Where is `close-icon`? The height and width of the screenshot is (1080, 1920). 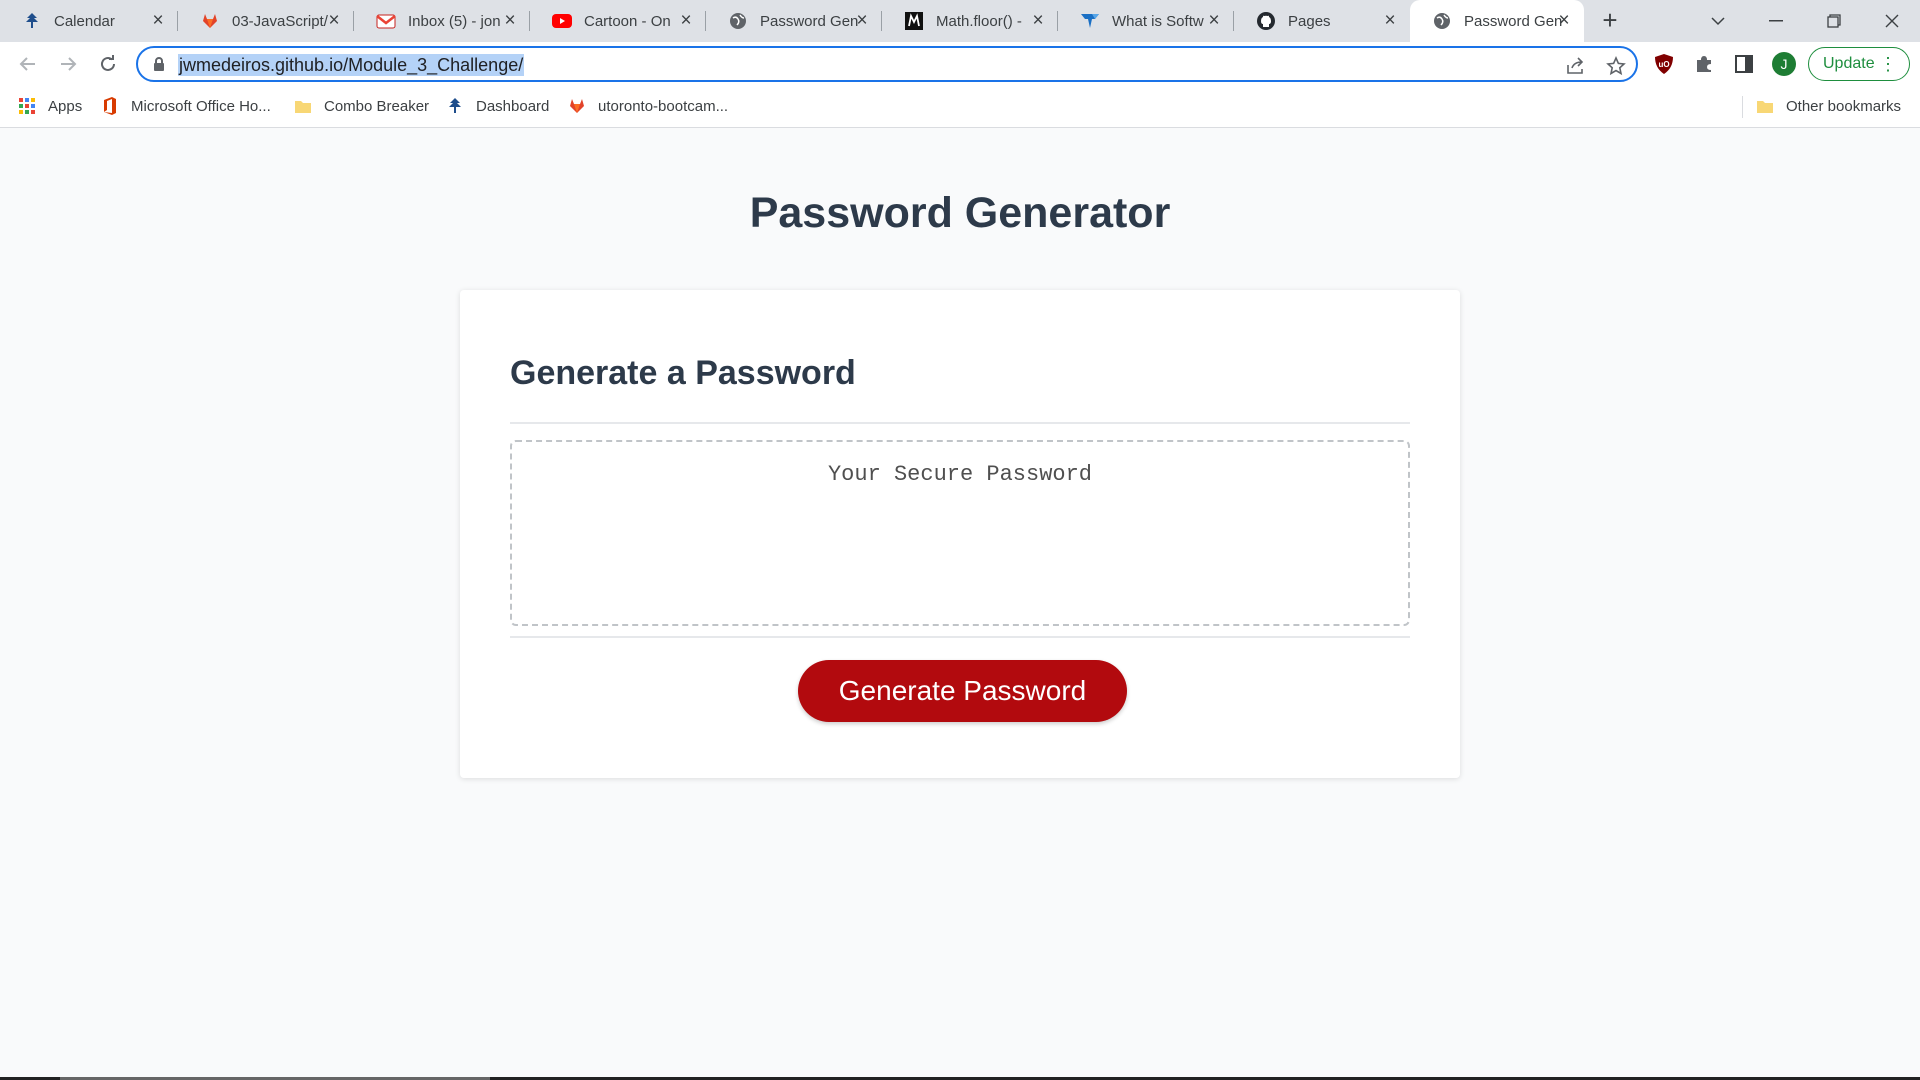 close-icon is located at coordinates (1892, 21).